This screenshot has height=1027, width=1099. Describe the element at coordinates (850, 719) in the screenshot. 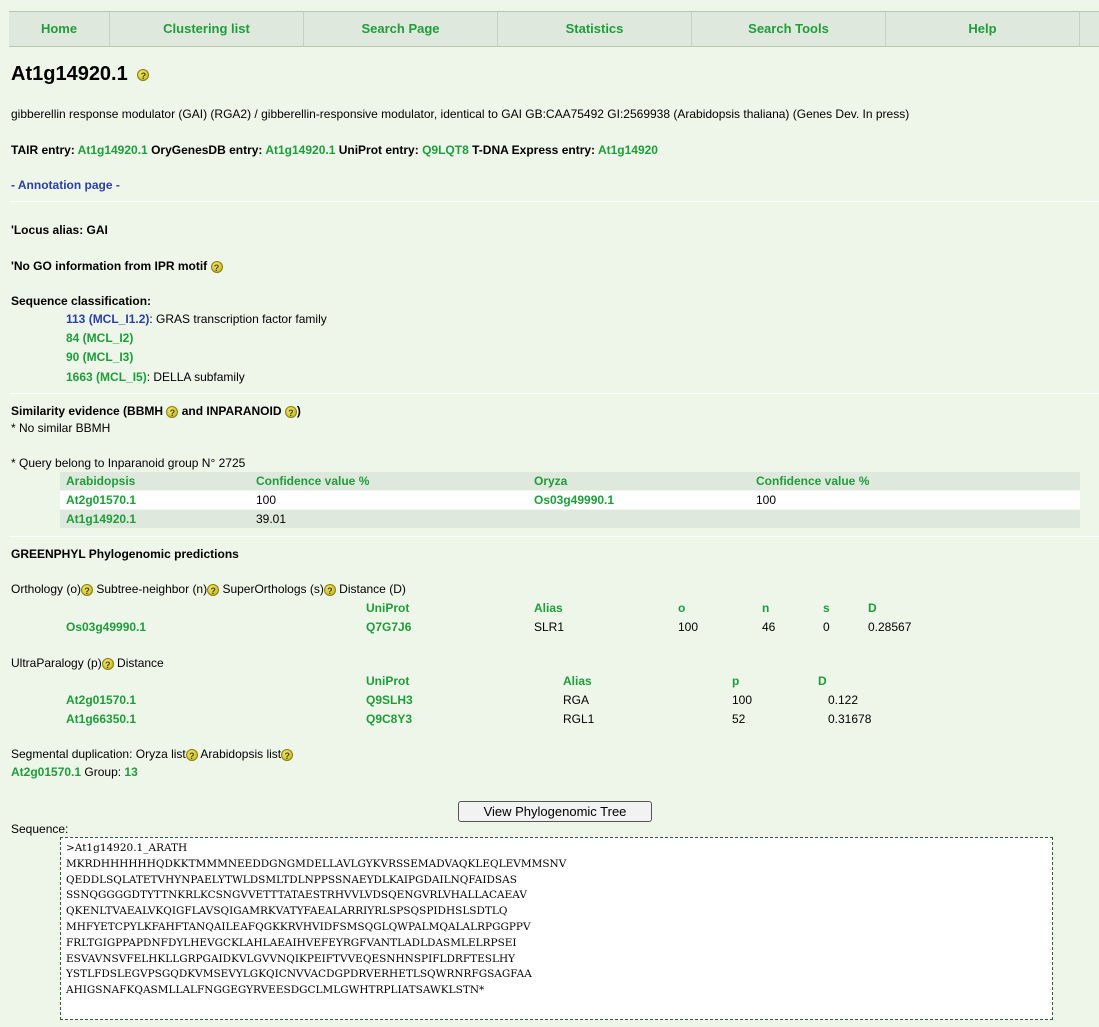

I see `table-cell: 0.31678` at that location.